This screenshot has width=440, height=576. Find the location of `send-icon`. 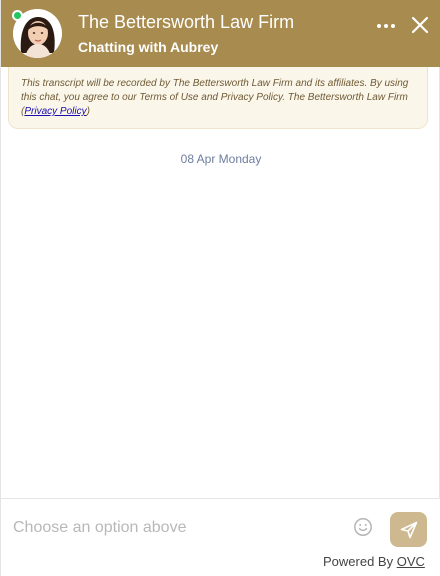

send-icon is located at coordinates (408, 529).